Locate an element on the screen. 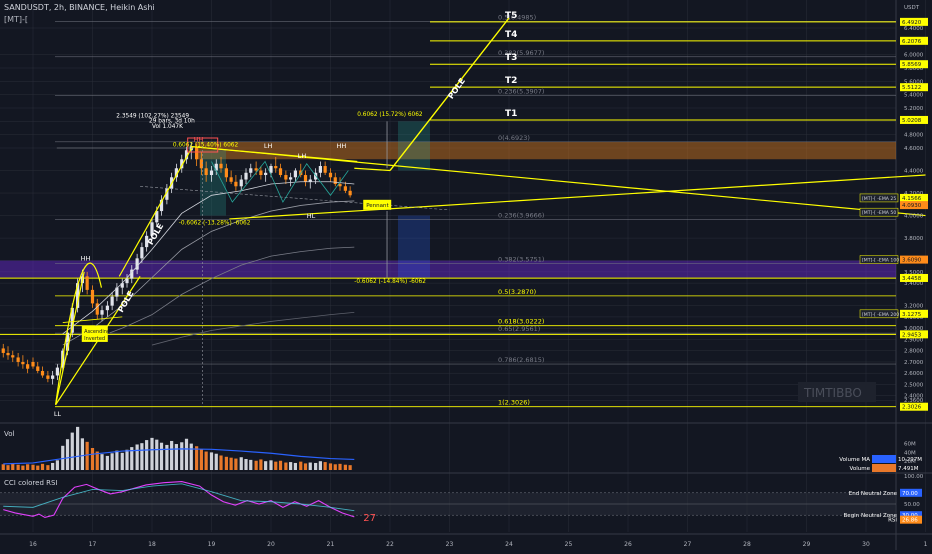  rsi-axis-tick: 50.00 is located at coordinates (912, 505).